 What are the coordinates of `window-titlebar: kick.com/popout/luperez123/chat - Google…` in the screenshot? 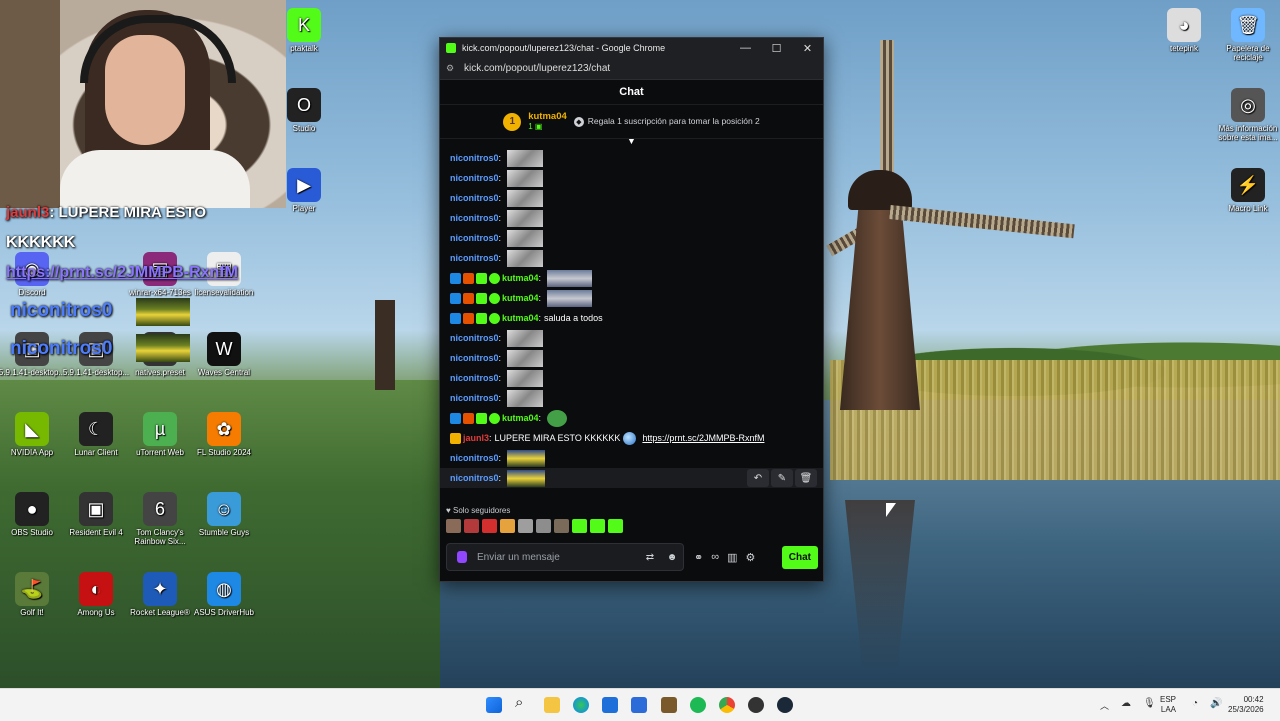 It's located at (631, 48).